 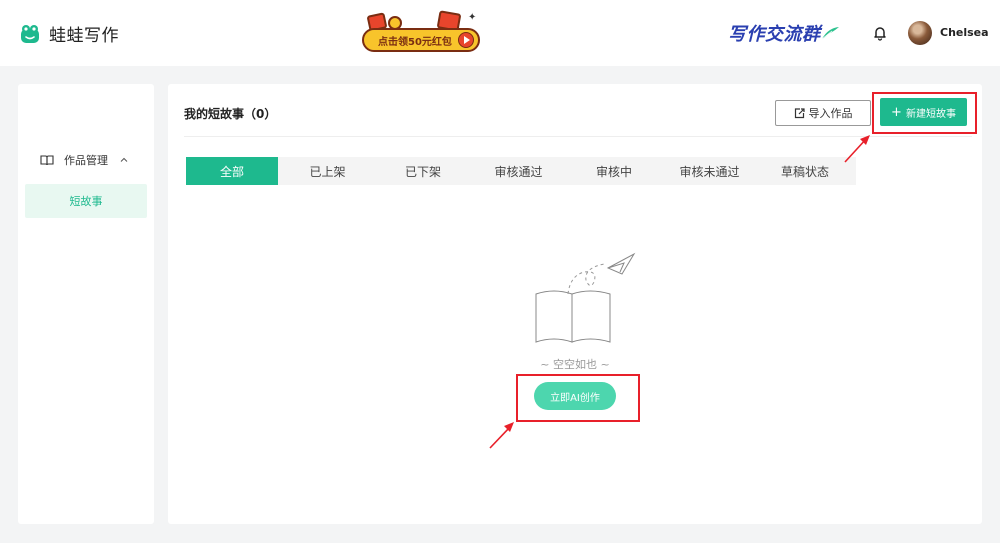 What do you see at coordinates (86, 304) in the screenshot?
I see `sidebar: 作品管理 短故事` at bounding box center [86, 304].